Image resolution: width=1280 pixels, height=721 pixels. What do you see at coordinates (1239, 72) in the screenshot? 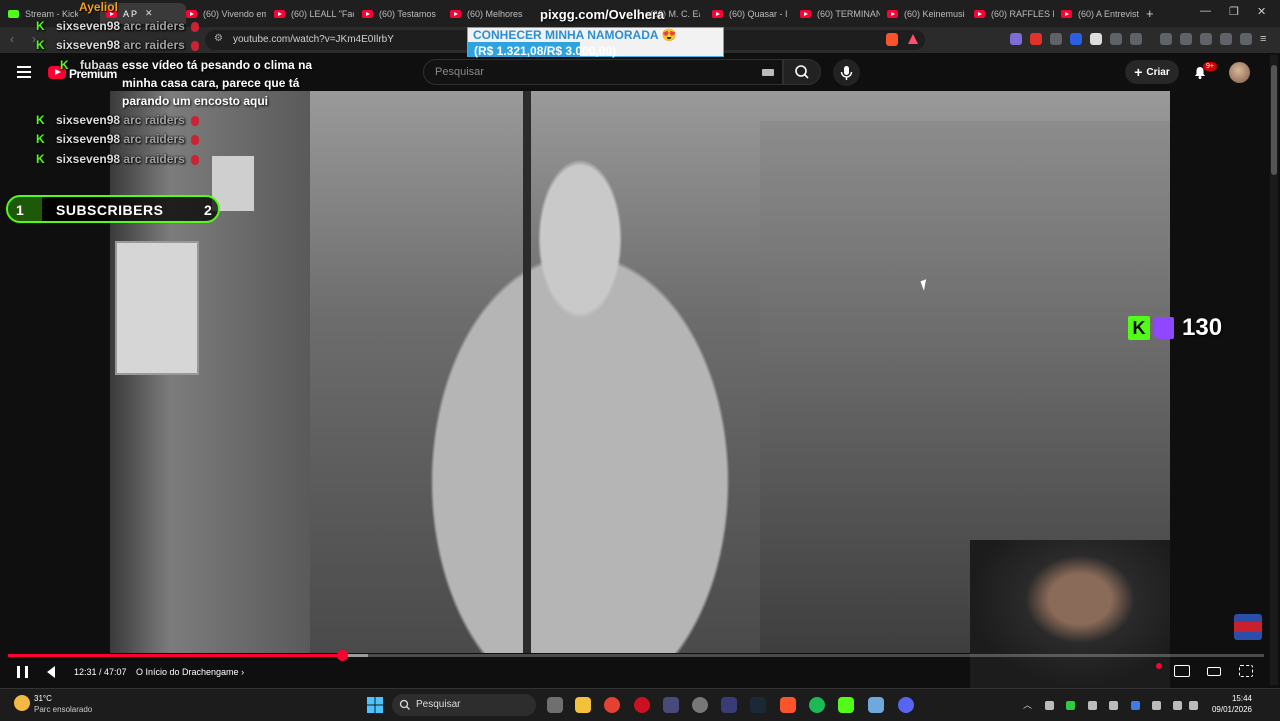
I see `avatar` at bounding box center [1239, 72].